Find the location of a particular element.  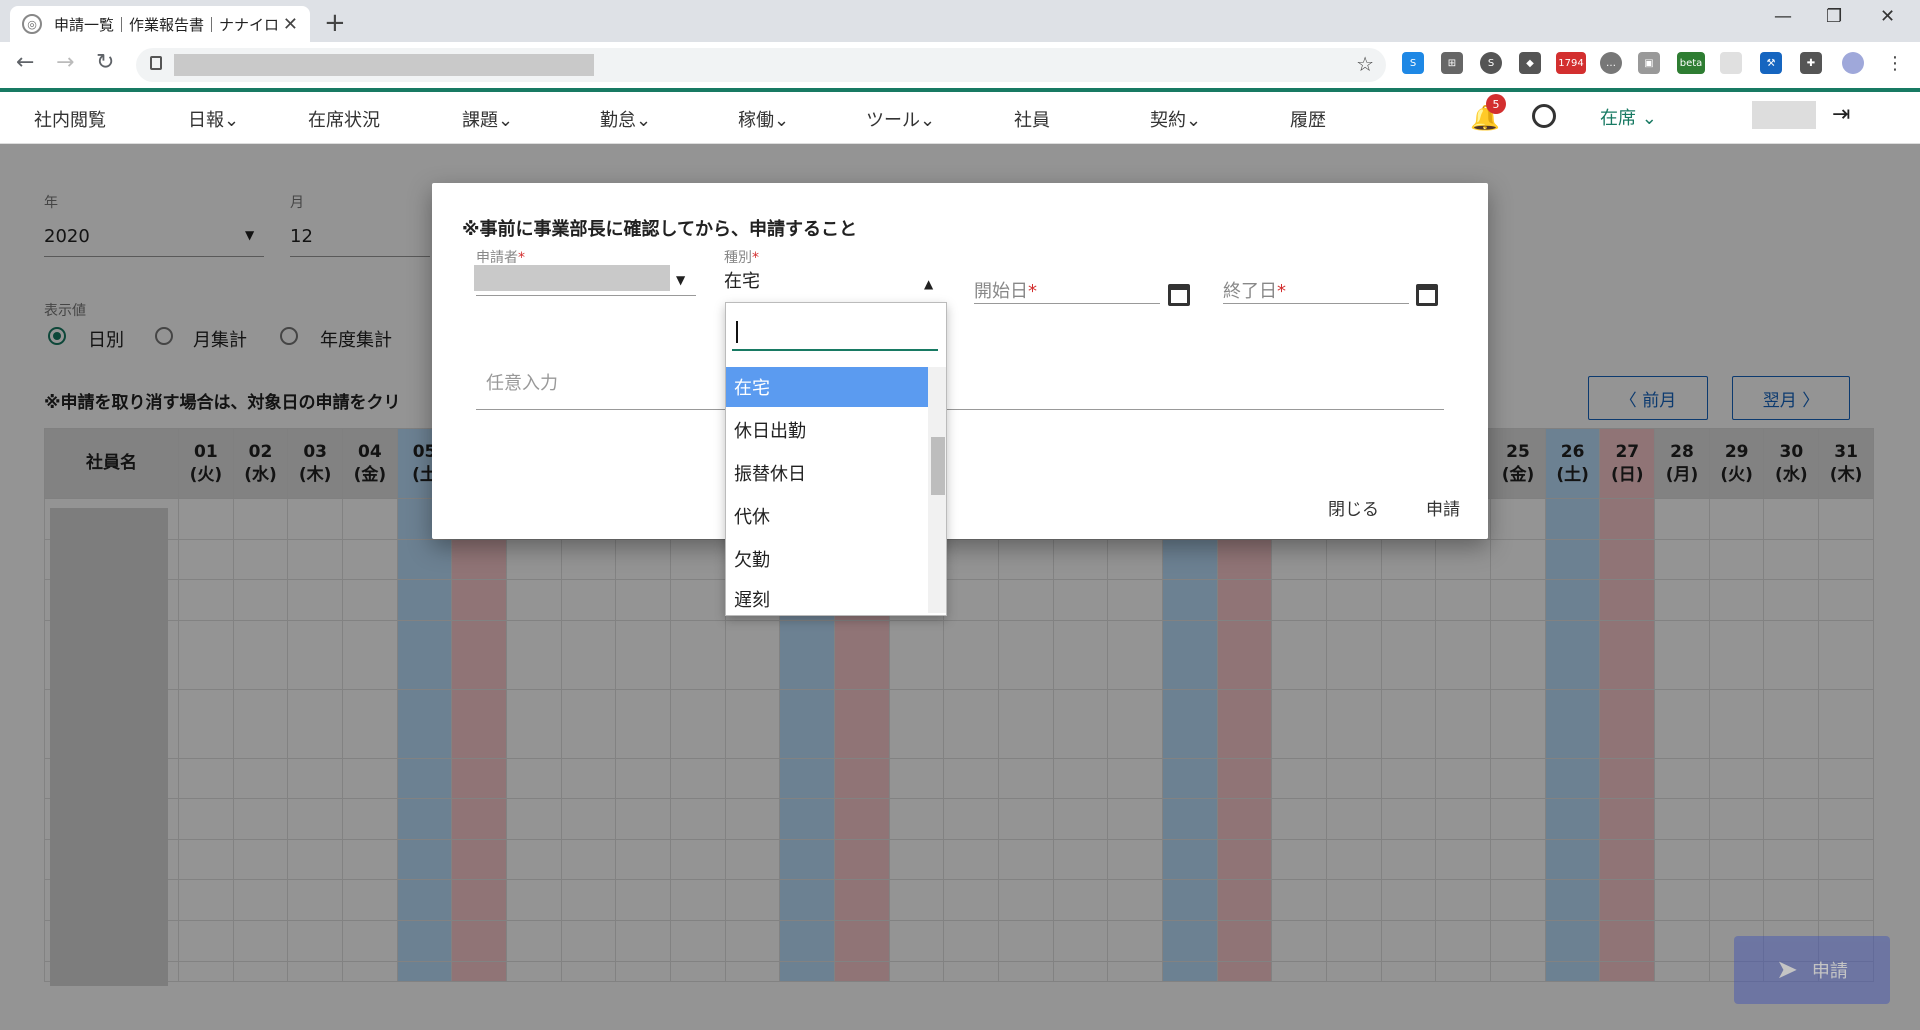

maximize-icon: ❐ is located at coordinates (1834, 16).